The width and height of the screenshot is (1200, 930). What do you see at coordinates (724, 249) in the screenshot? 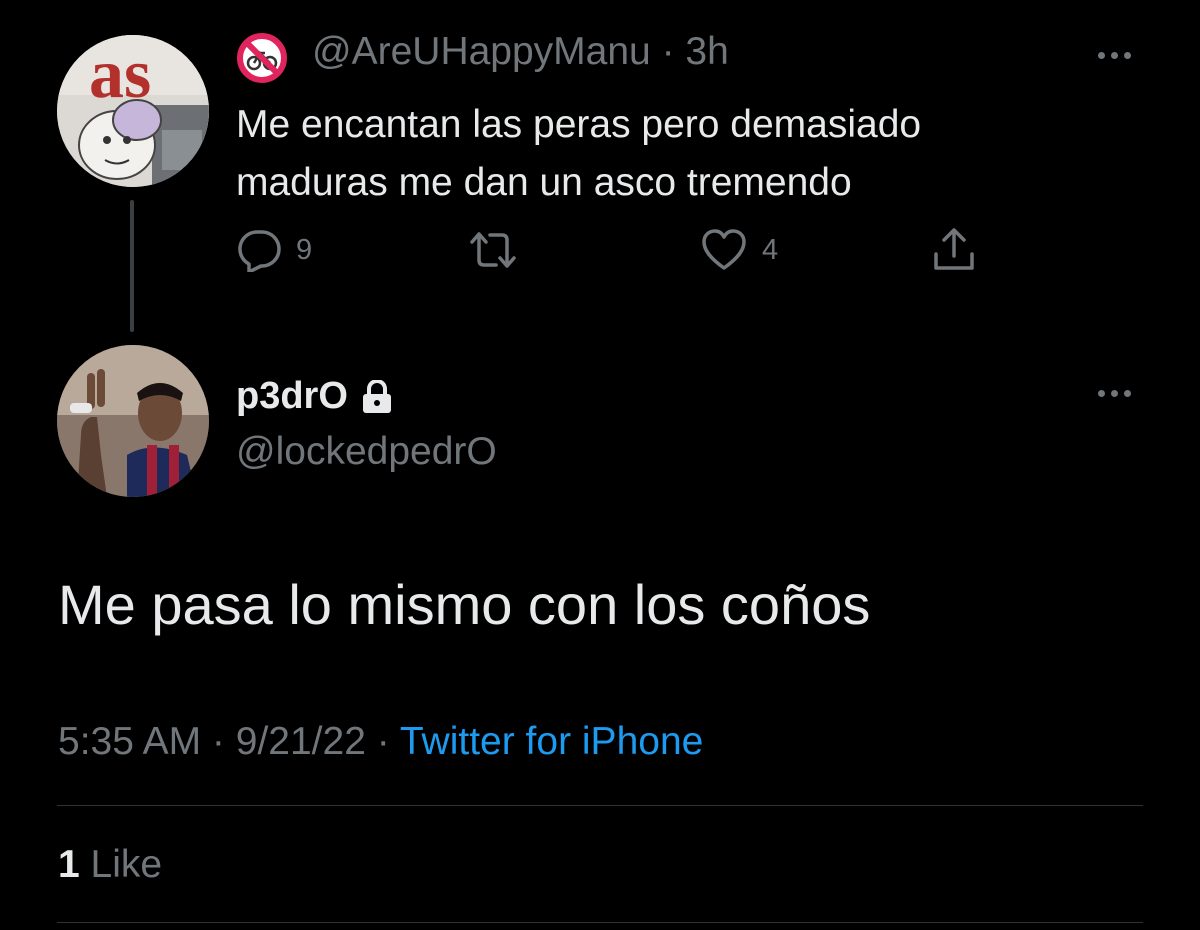
I see `heart-icon` at bounding box center [724, 249].